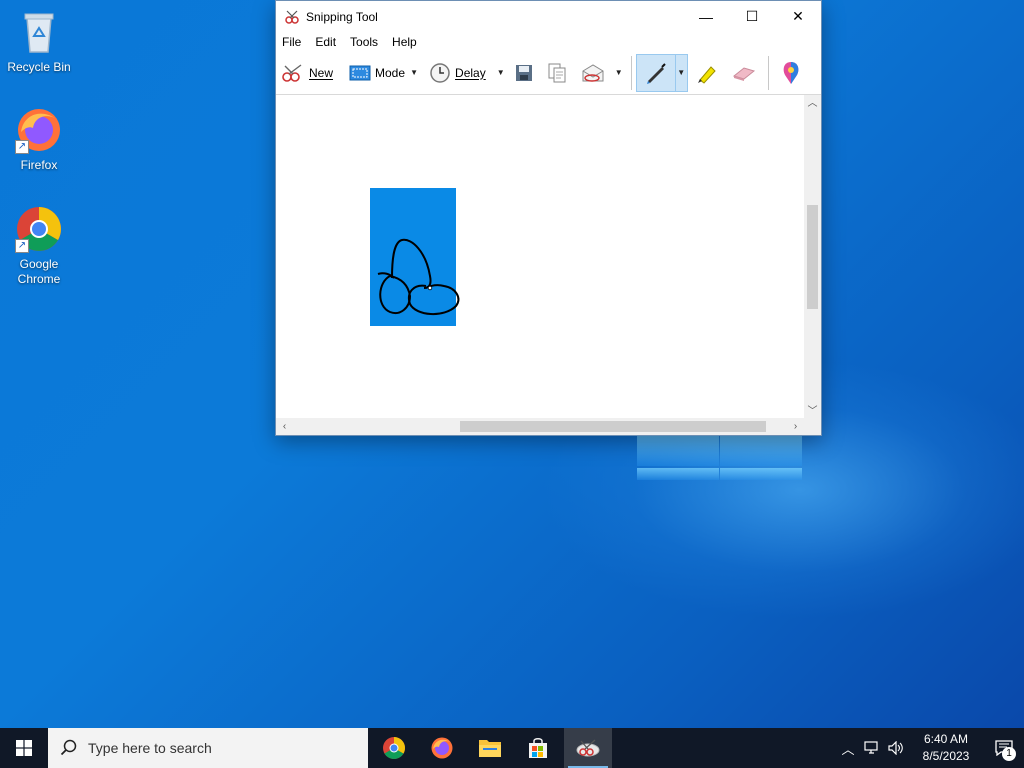  I want to click on pen-button, so click(655, 72).